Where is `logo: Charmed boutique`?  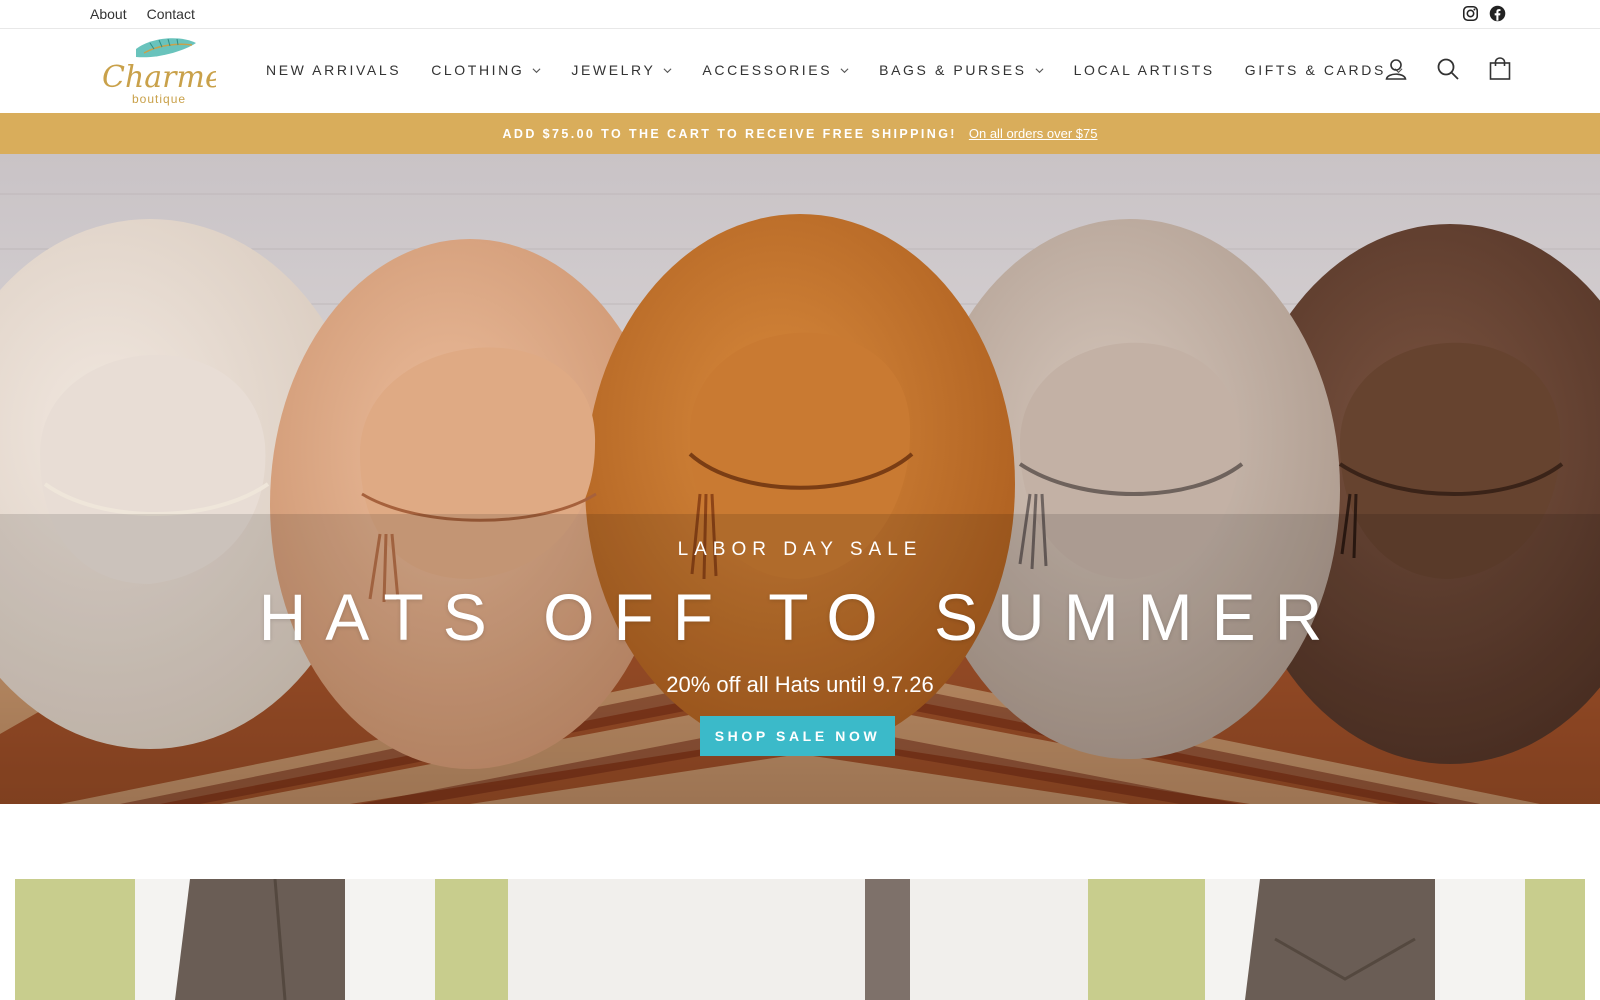
logo: Charmed boutique is located at coordinates (169, 71).